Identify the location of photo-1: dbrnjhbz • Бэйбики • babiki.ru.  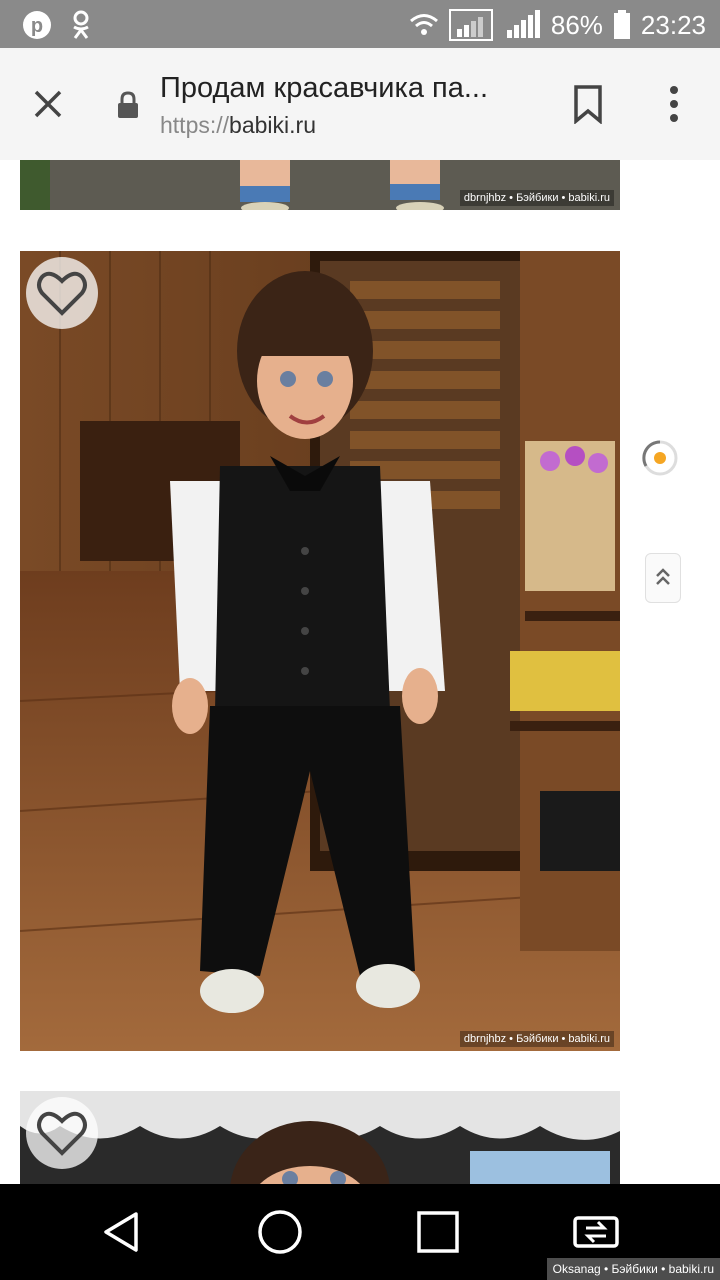
(320, 185).